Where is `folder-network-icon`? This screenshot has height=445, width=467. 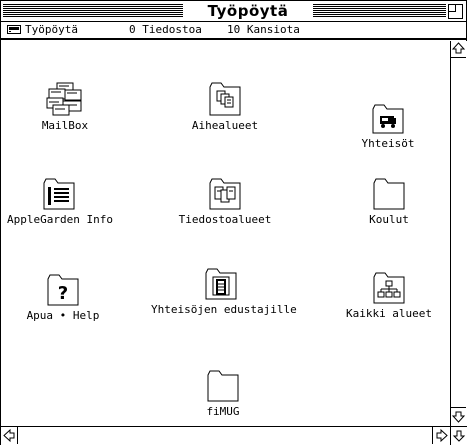 folder-network-icon is located at coordinates (389, 288).